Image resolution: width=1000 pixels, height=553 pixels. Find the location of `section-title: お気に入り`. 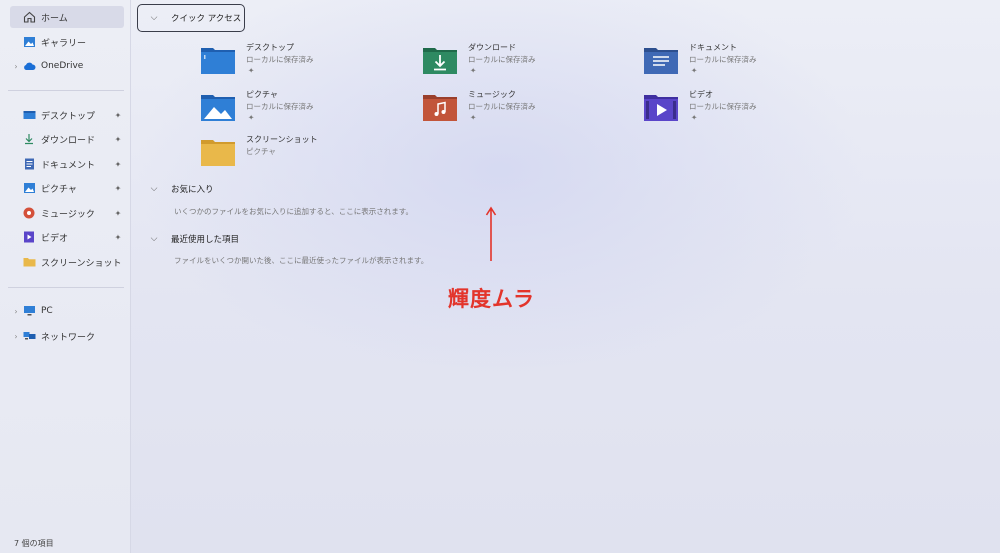

section-title: お気に入り is located at coordinates (192, 190).